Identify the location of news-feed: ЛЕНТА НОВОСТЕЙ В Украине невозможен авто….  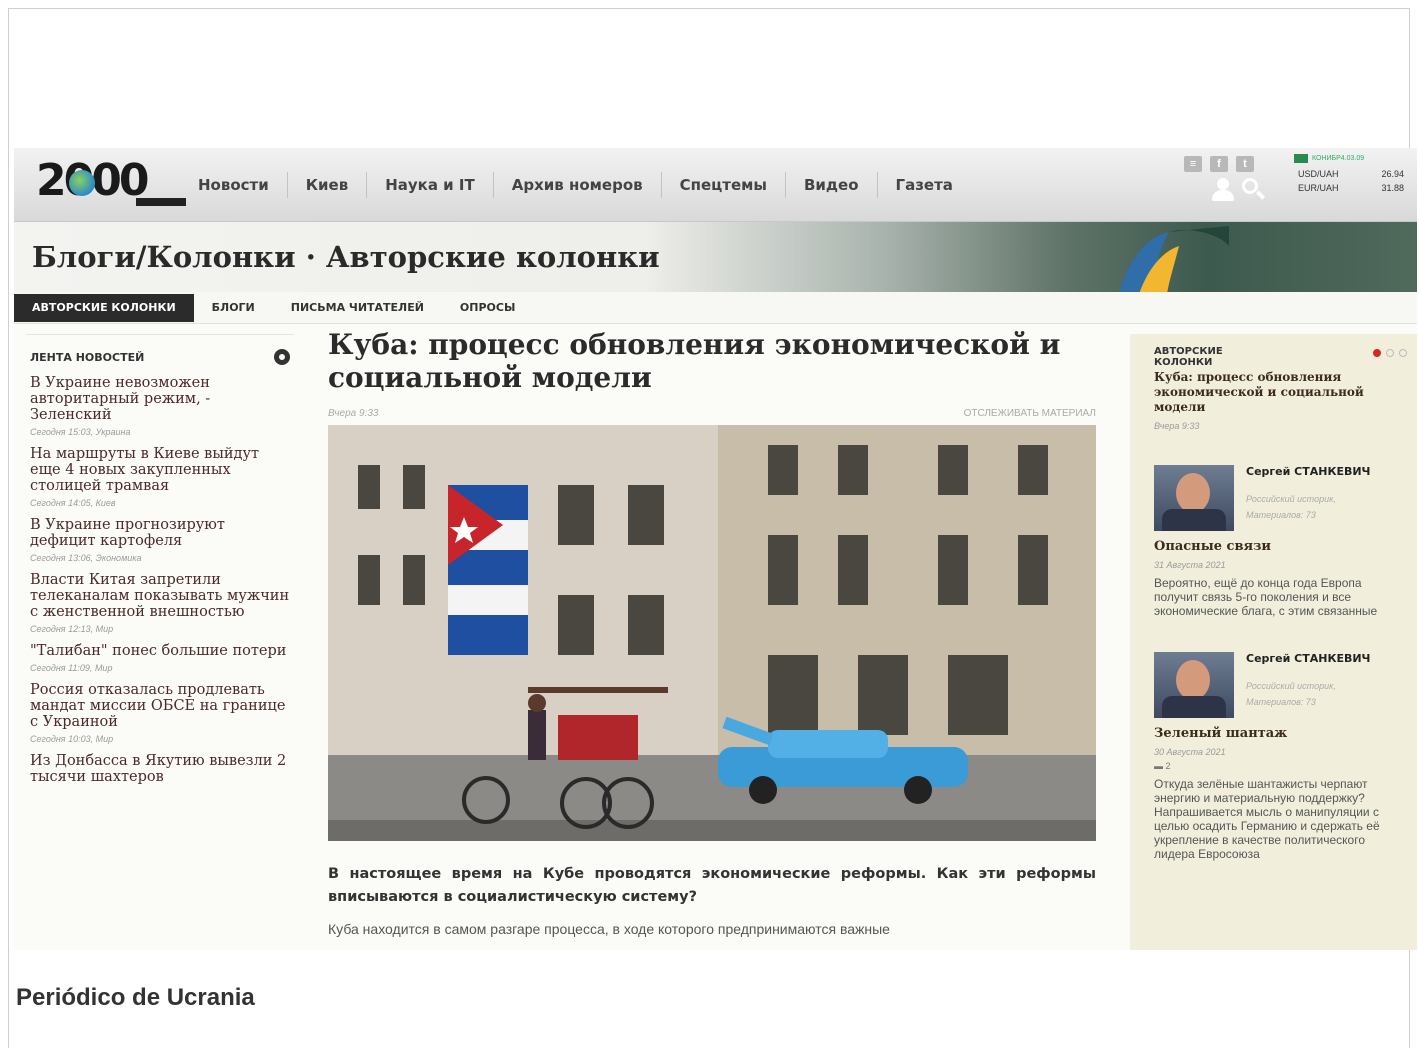
(160, 642).